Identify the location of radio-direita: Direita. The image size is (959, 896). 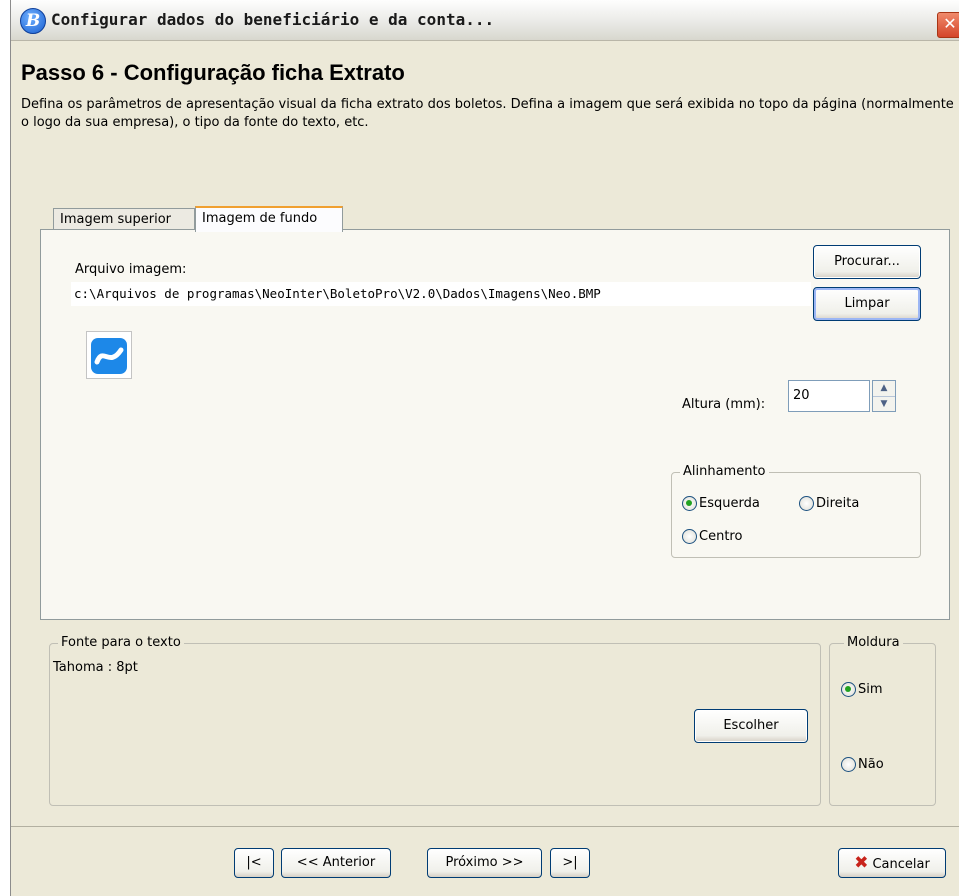
(829, 503).